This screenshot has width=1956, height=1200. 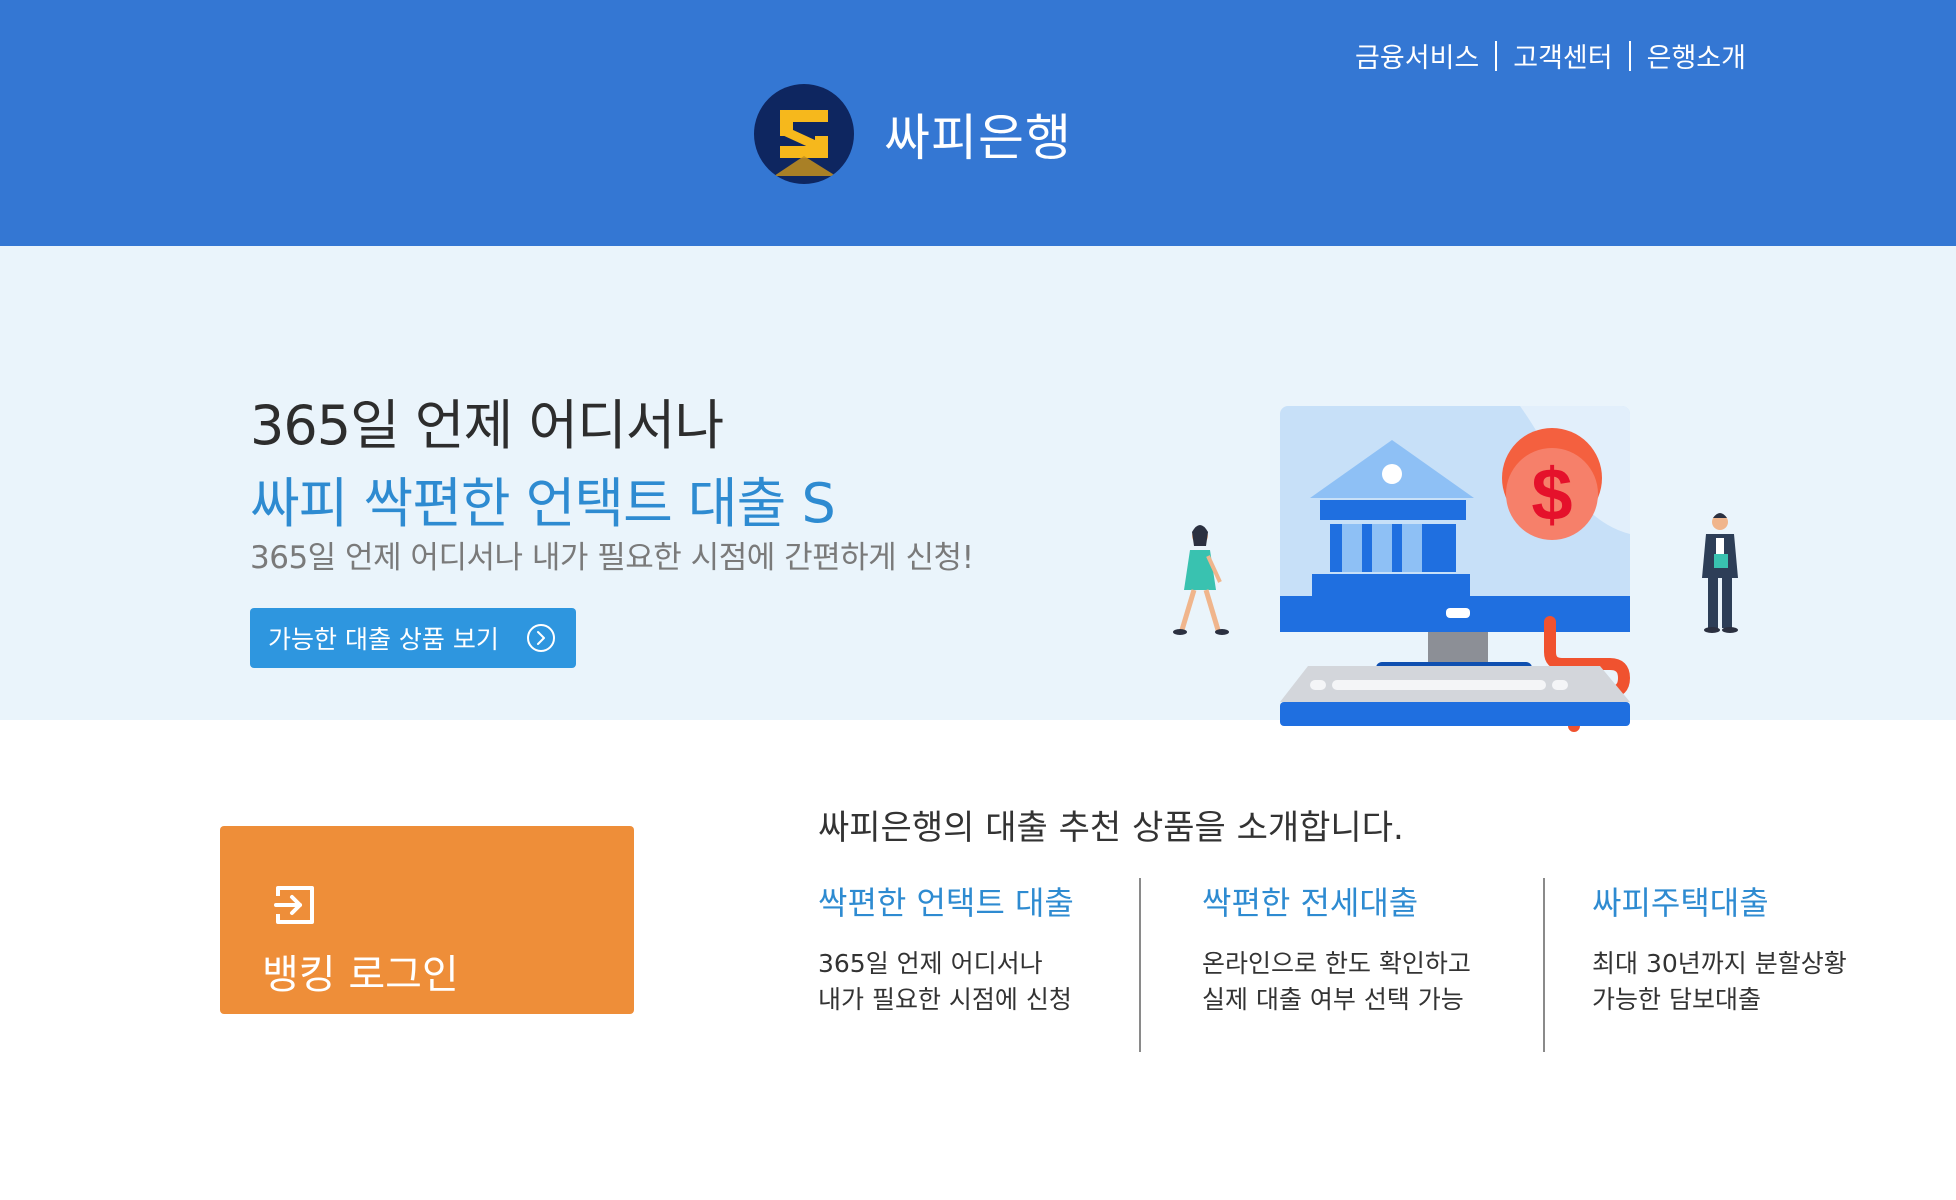 What do you see at coordinates (1680, 903) in the screenshot?
I see `product-name: 싸피주택대출` at bounding box center [1680, 903].